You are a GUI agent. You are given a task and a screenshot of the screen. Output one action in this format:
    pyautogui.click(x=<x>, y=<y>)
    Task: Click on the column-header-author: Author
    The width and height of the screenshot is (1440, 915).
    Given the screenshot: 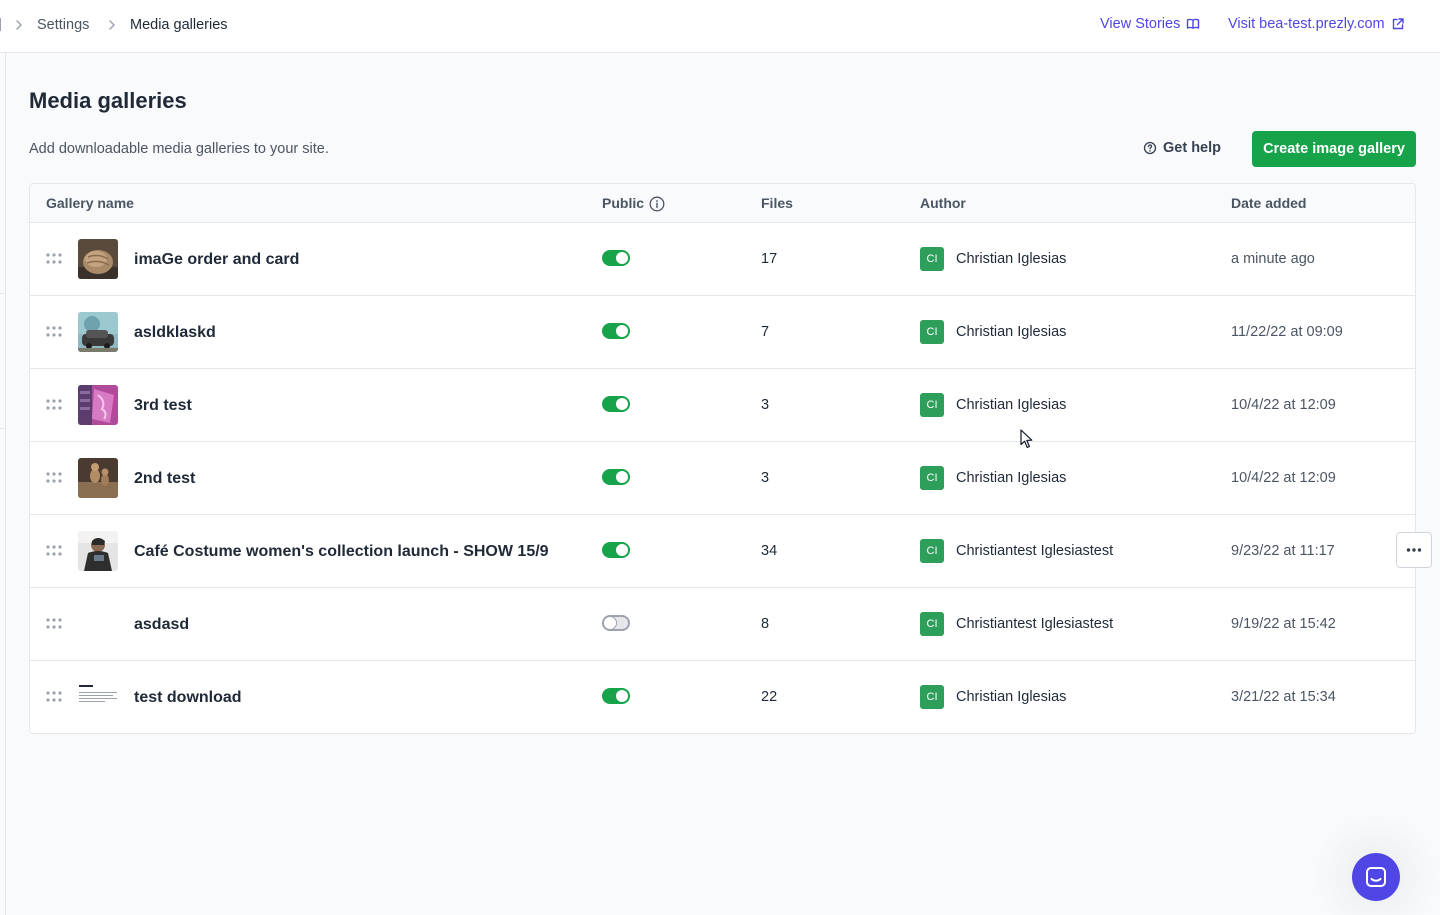 What is the action you would take?
    pyautogui.click(x=943, y=203)
    